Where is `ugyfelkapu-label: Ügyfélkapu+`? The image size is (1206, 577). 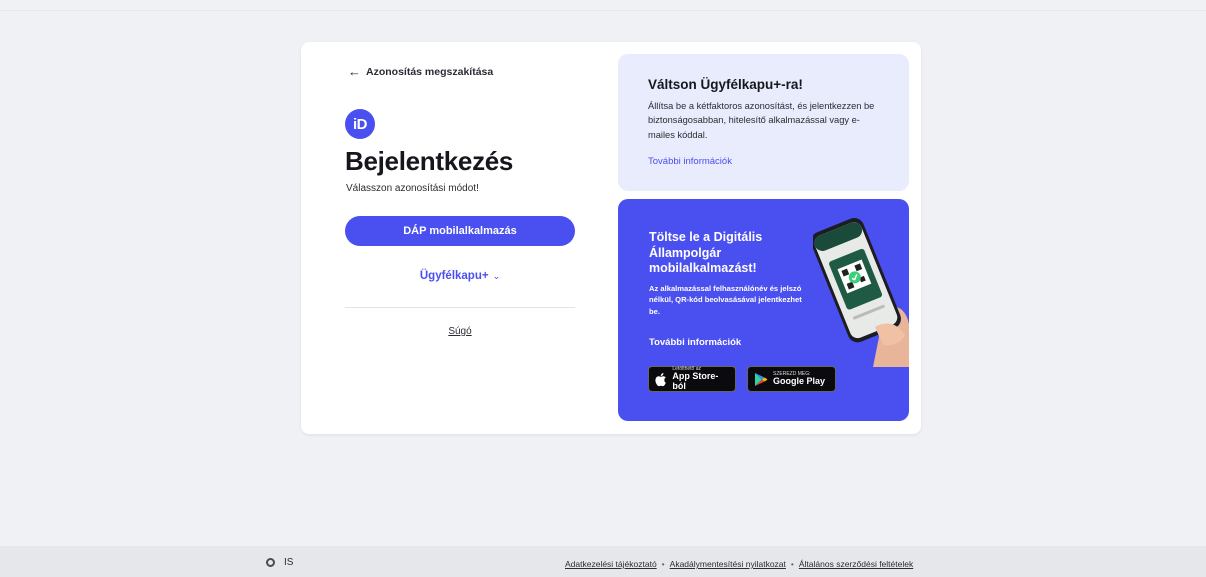
ugyfelkapu-label: Ügyfélkapu+ is located at coordinates (454, 276).